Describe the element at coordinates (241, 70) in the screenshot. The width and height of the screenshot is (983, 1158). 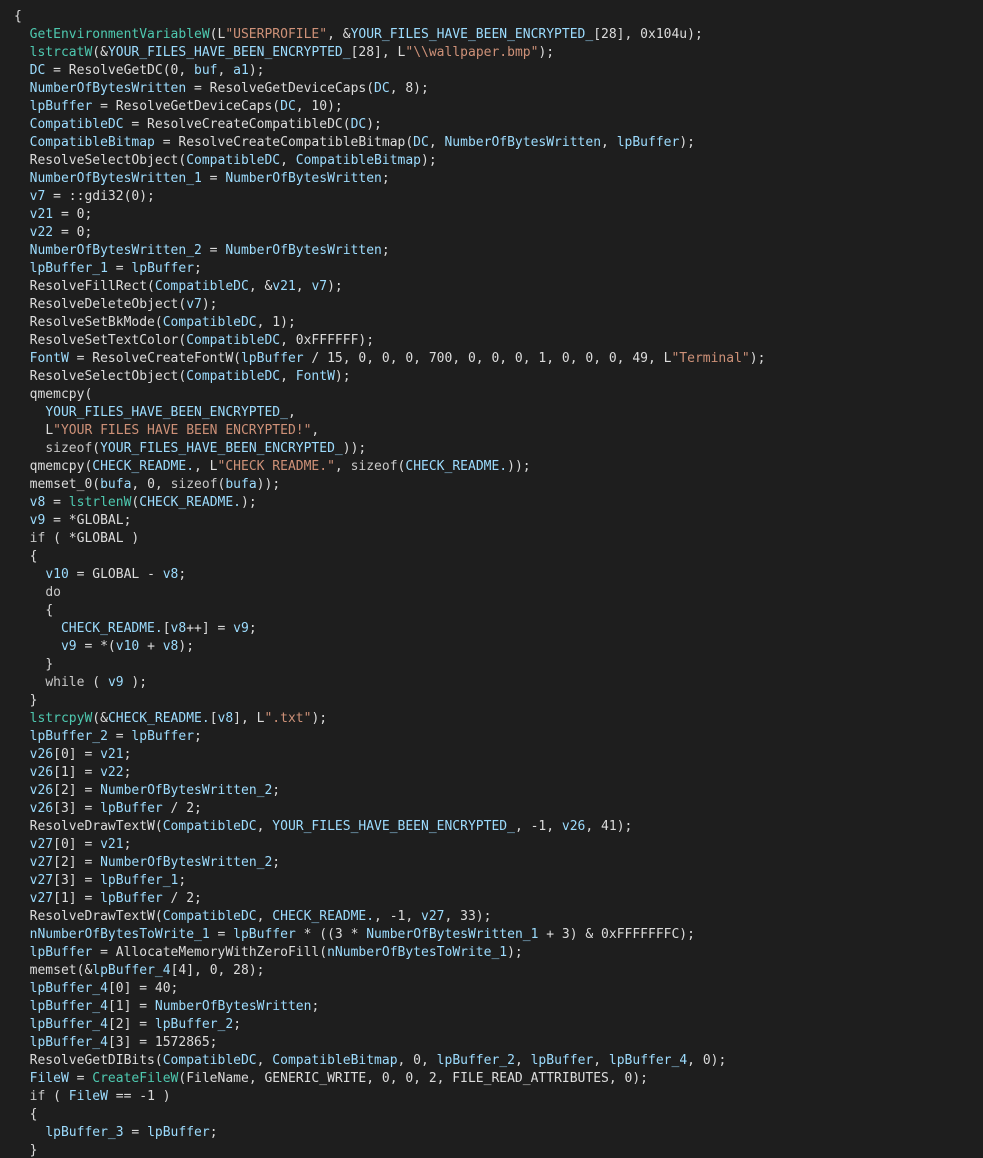
I see `code-token: a1` at that location.